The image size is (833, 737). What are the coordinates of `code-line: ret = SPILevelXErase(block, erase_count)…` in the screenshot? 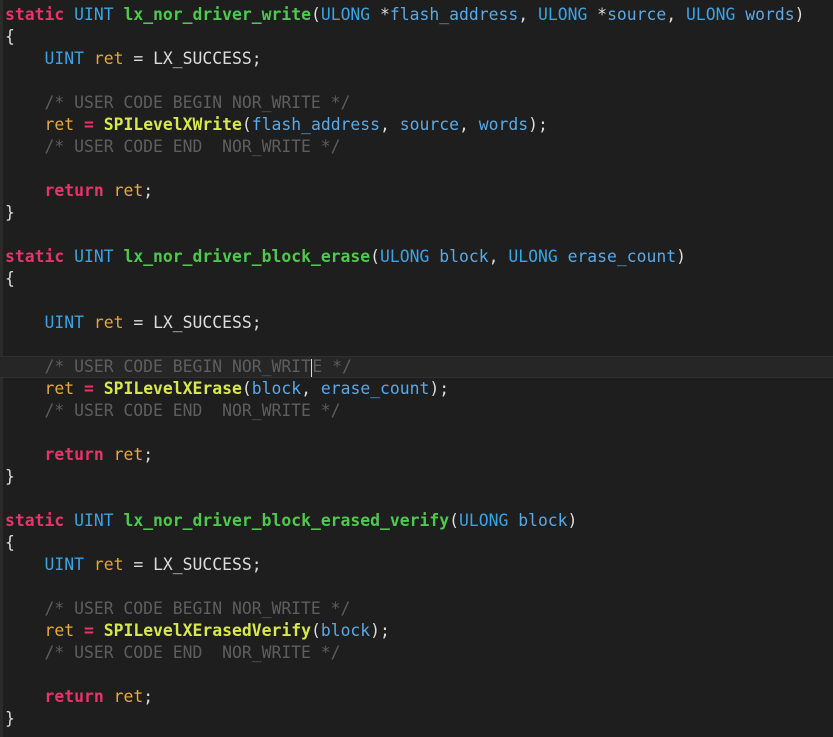 It's located at (416, 389).